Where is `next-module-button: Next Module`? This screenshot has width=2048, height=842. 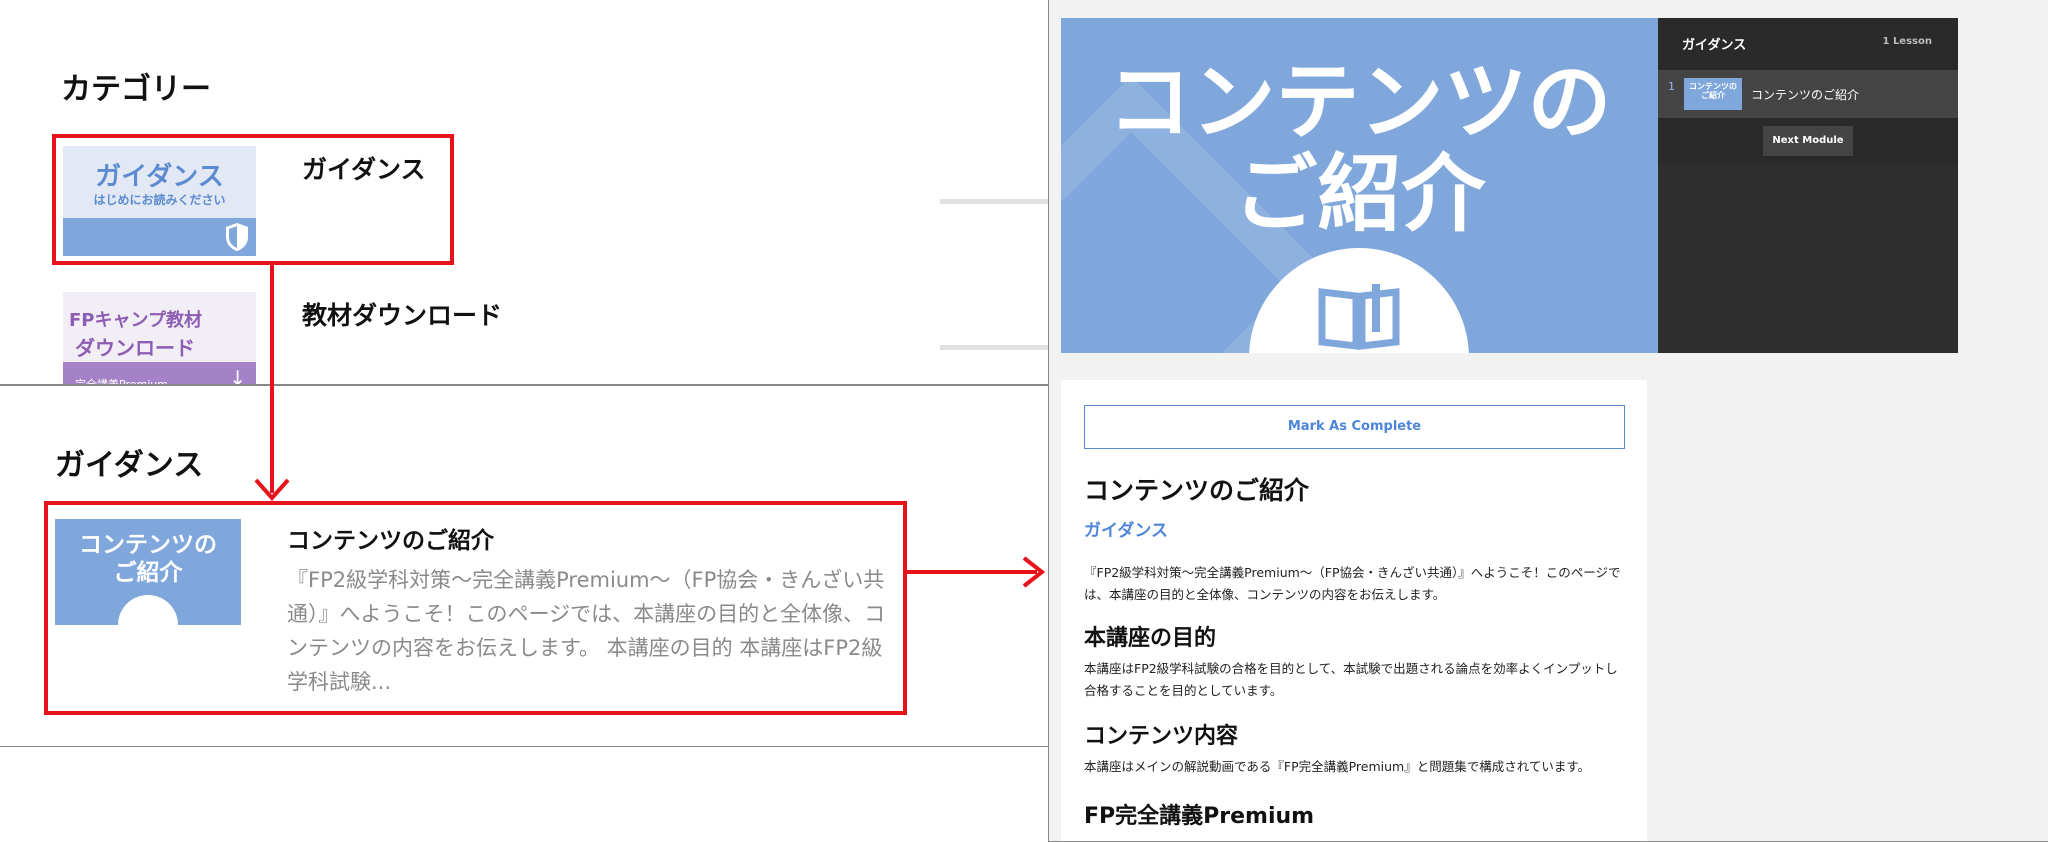
next-module-button: Next Module is located at coordinates (1808, 141).